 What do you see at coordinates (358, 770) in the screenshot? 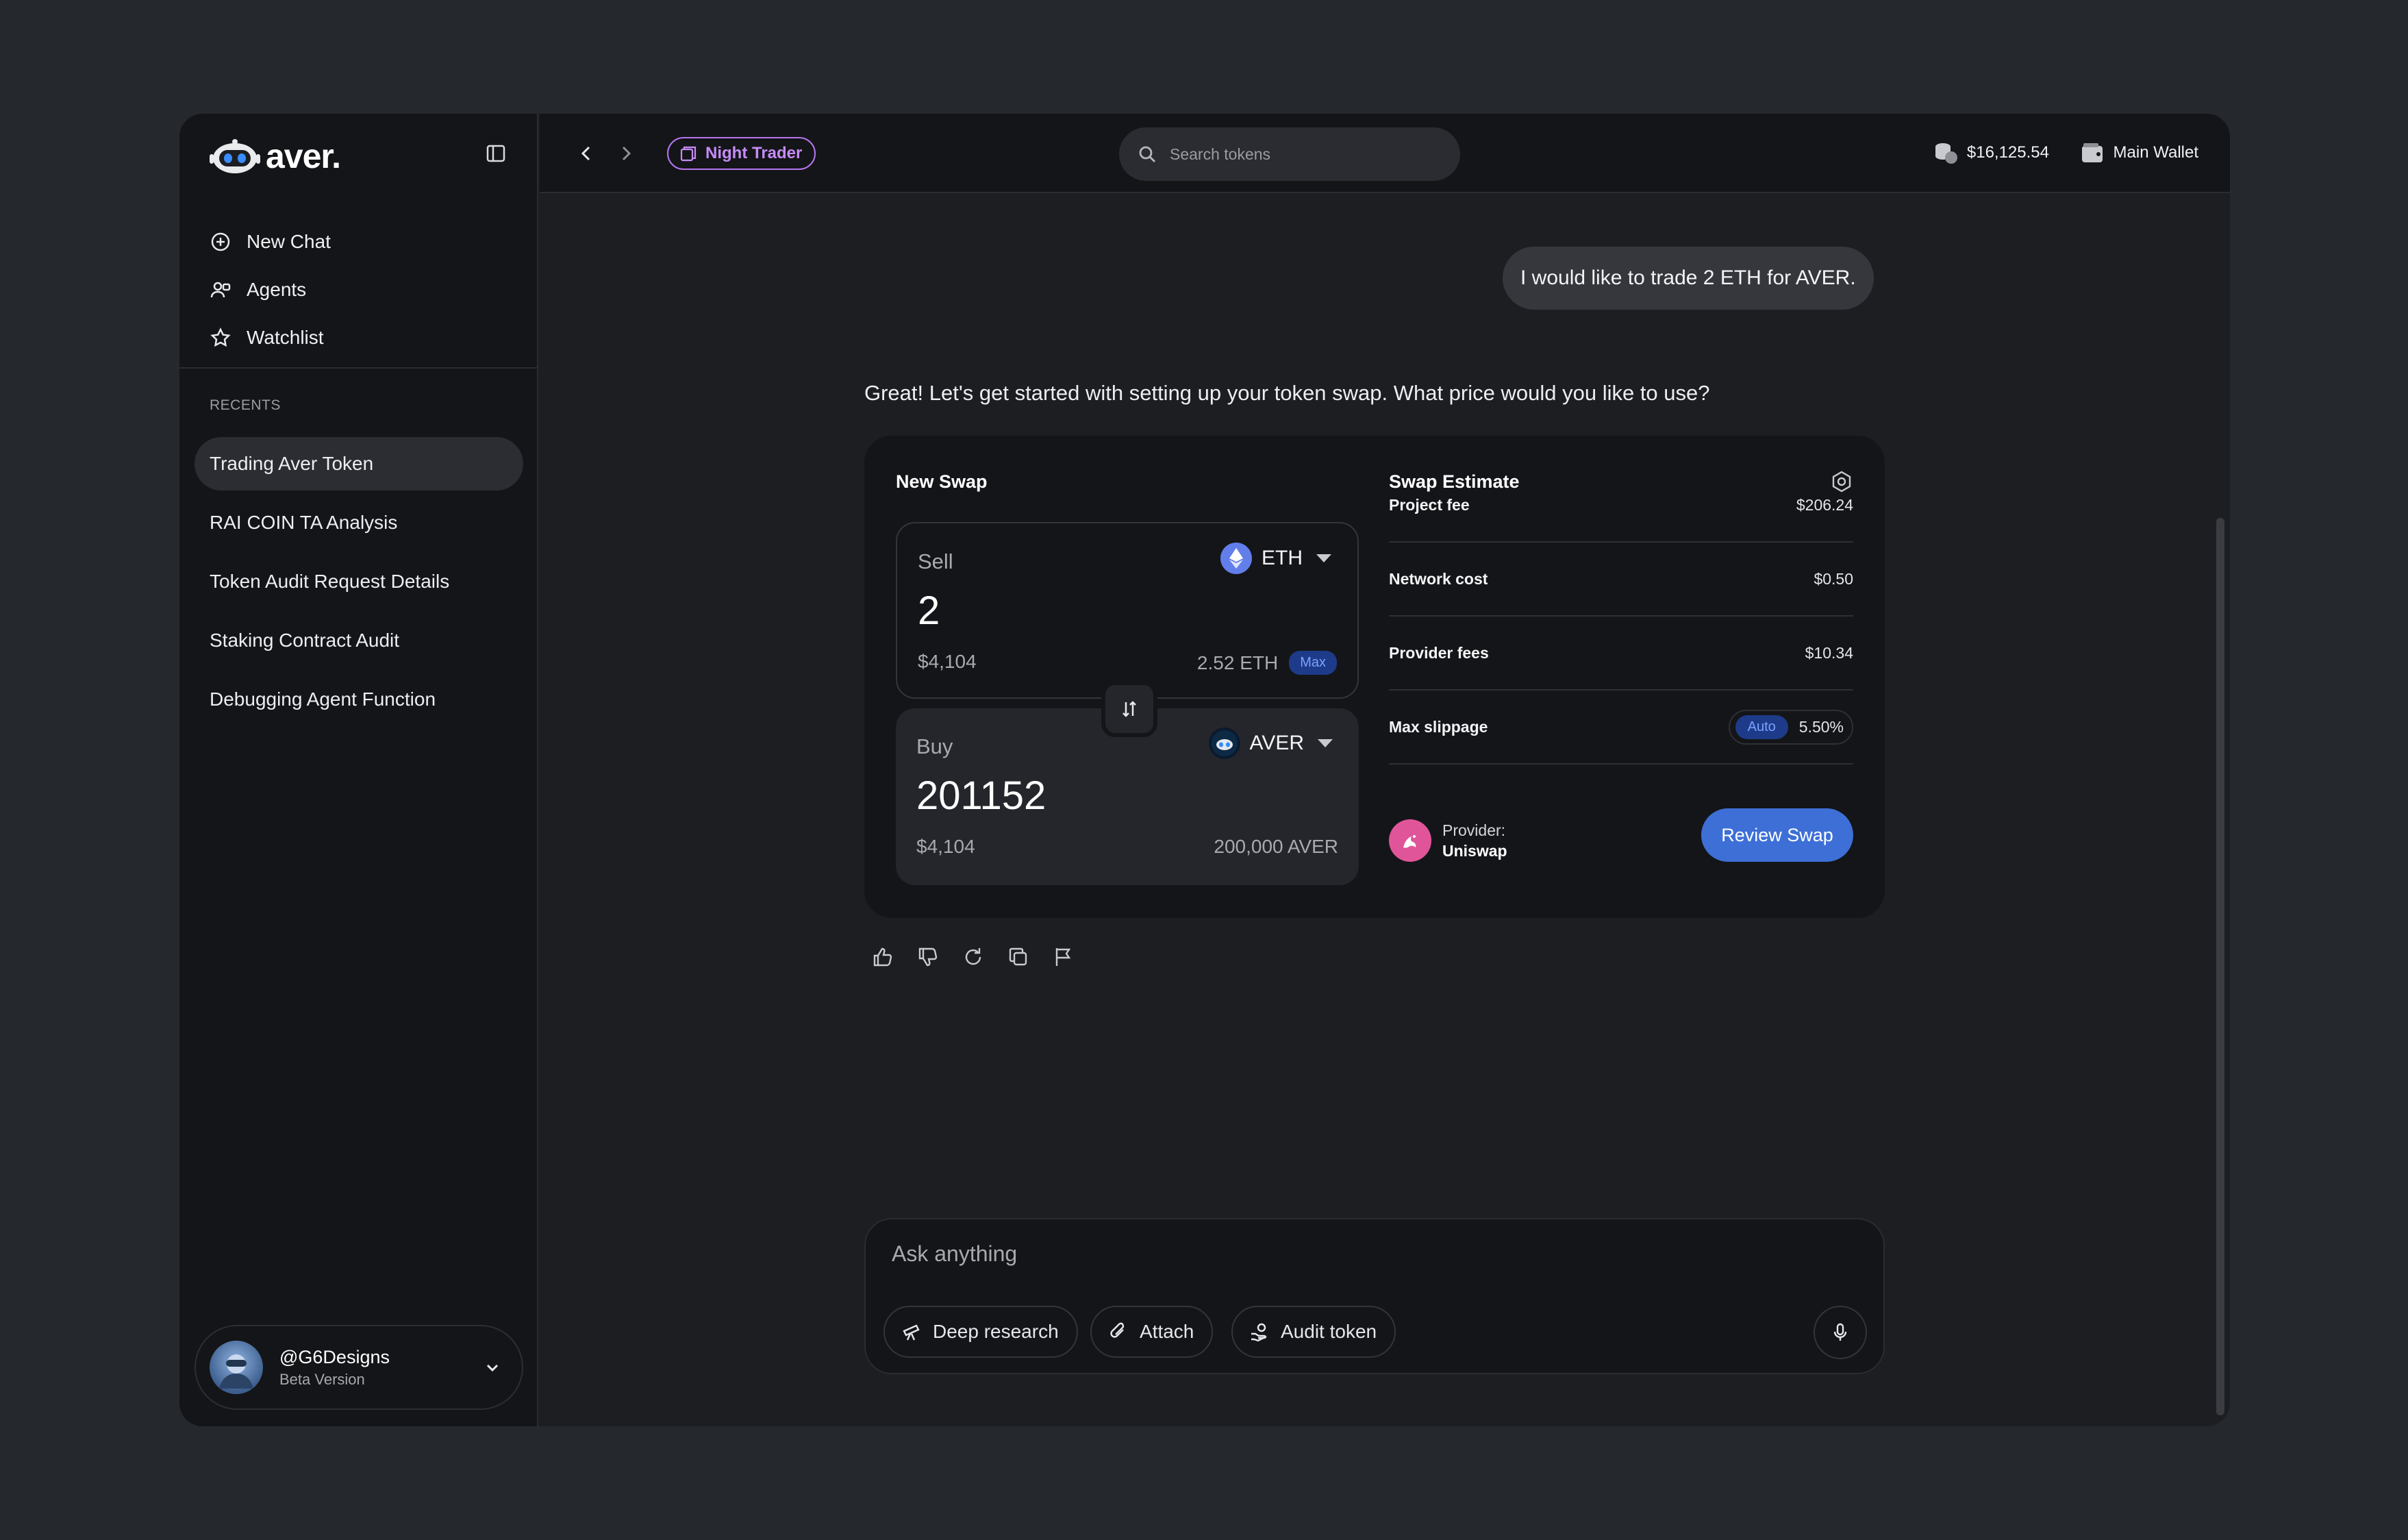
I see `sidebar: aver. New Chat Agents Watchlist RECENTS` at bounding box center [358, 770].